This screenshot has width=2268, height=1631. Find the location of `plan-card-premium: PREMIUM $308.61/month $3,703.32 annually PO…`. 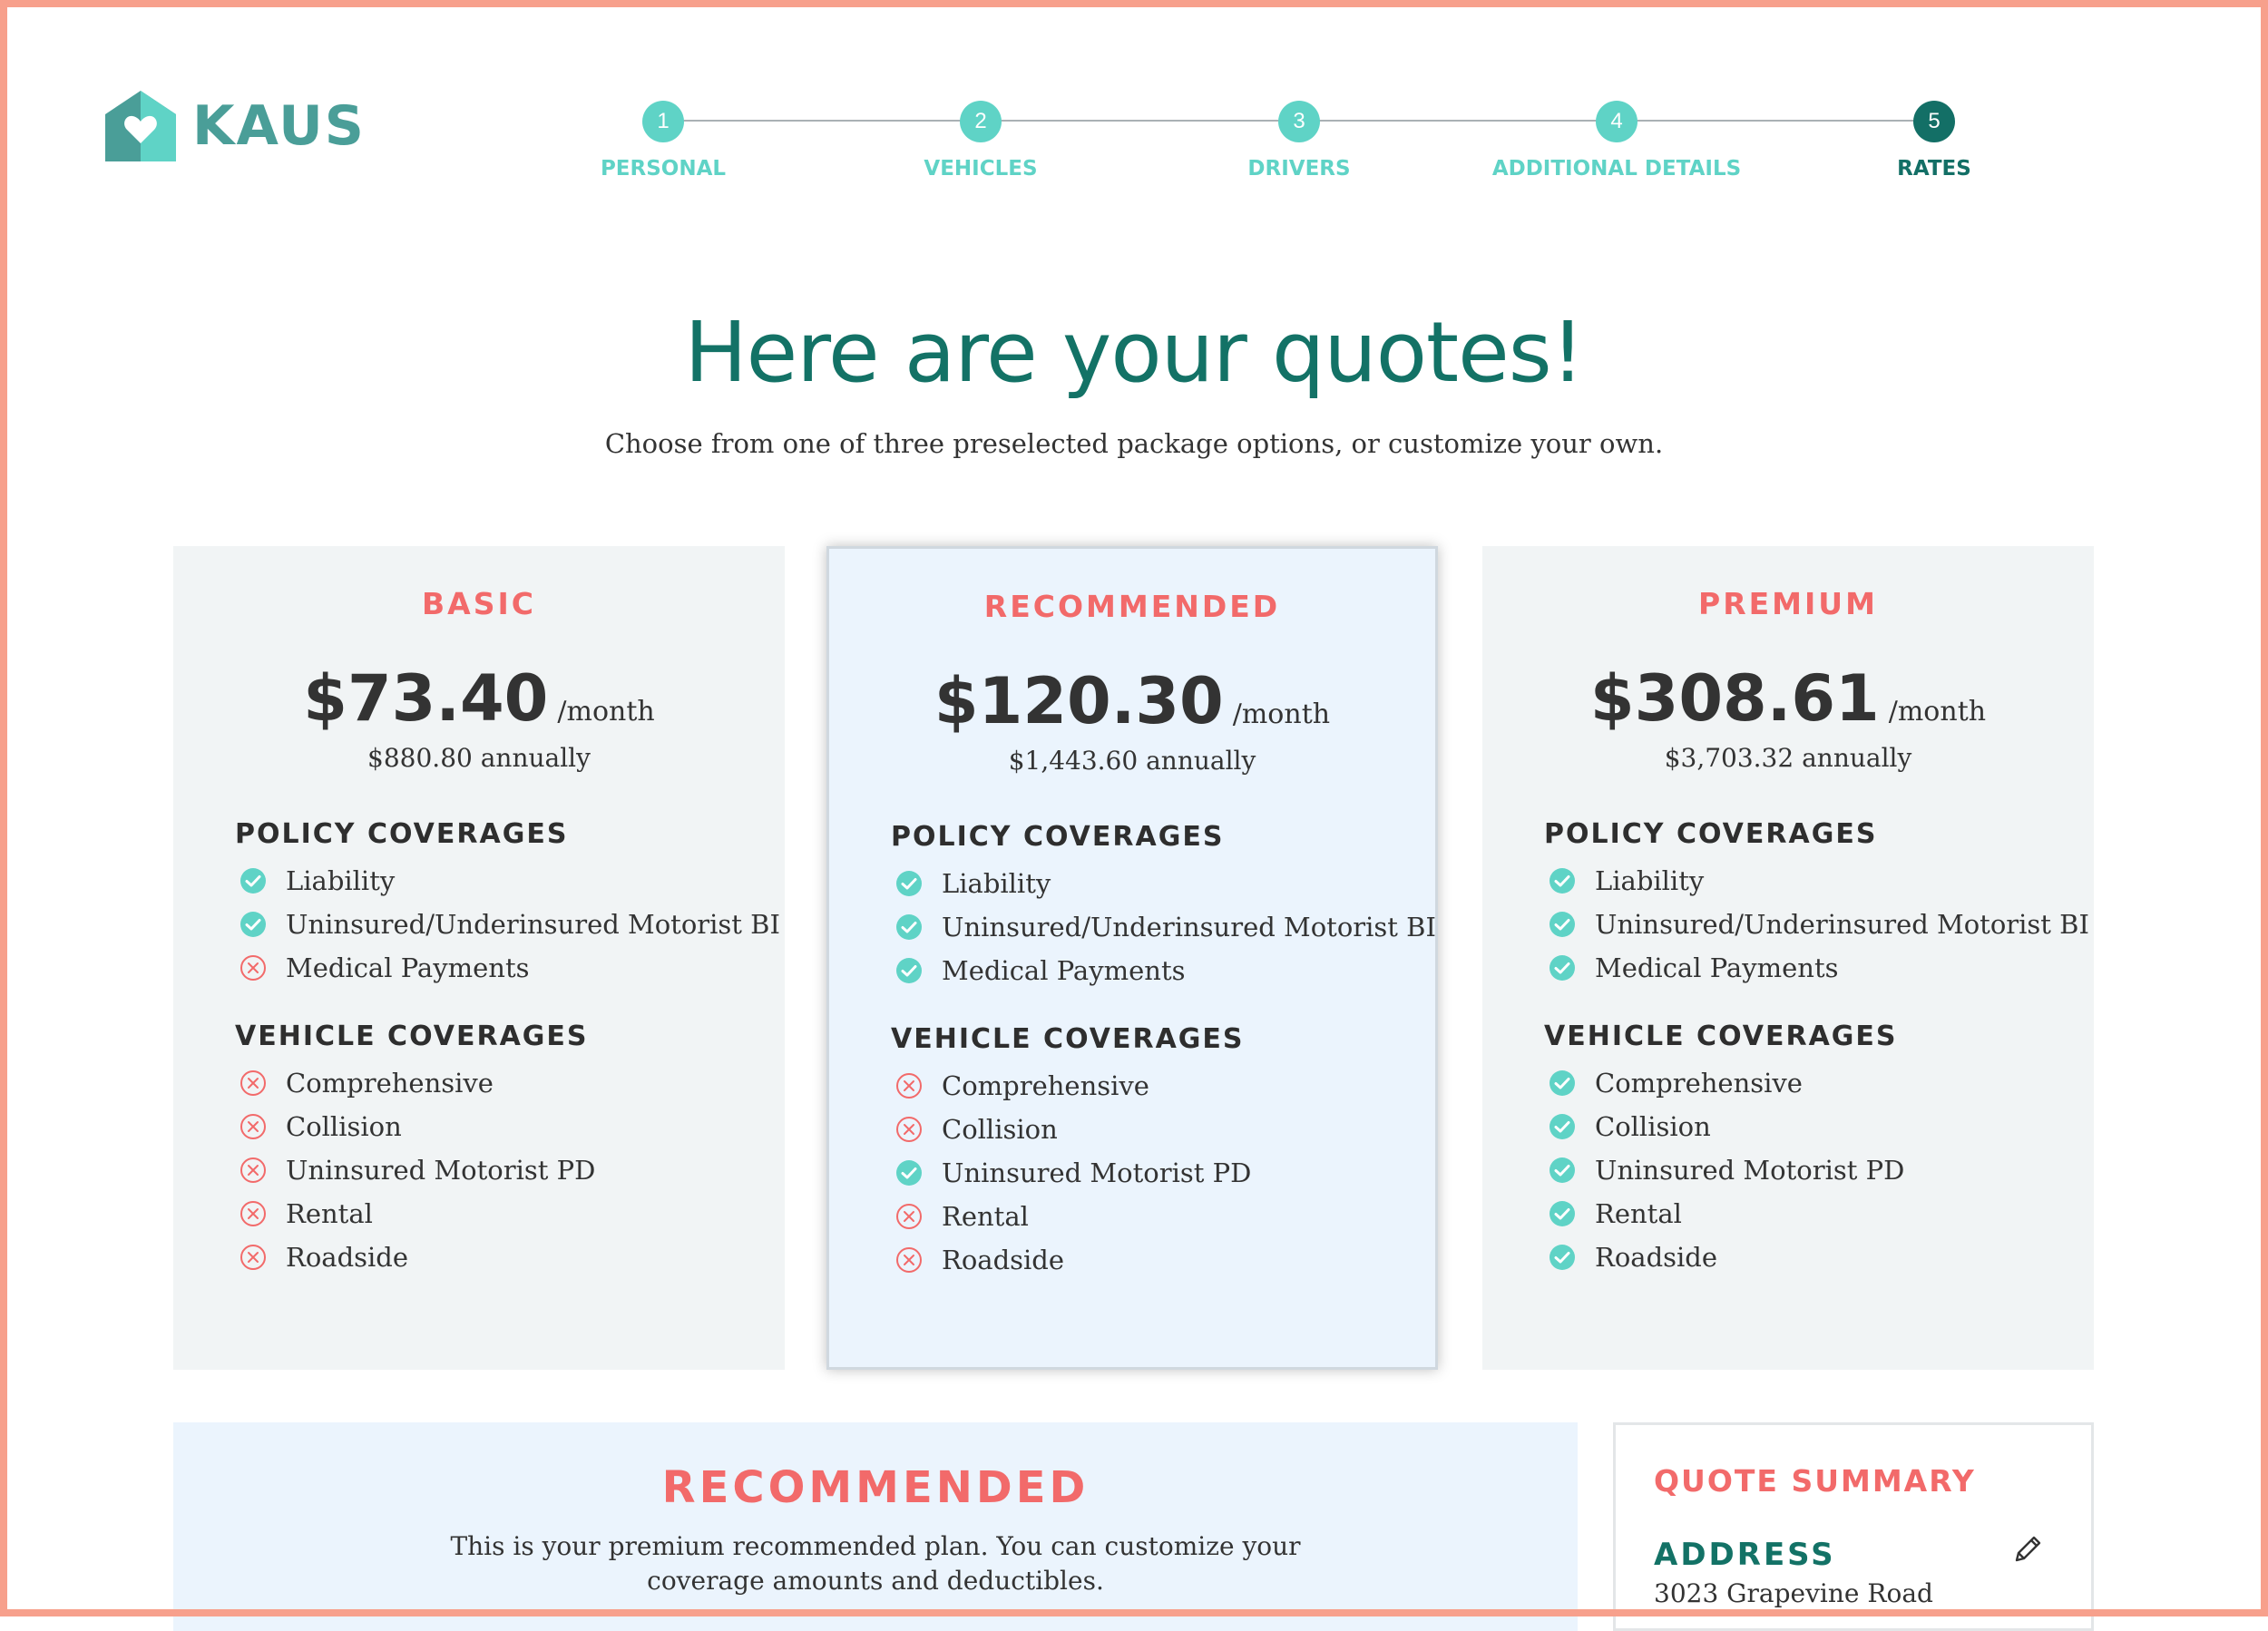

plan-card-premium: PREMIUM $308.61/month $3,703.32 annually PO… is located at coordinates (1788, 958).